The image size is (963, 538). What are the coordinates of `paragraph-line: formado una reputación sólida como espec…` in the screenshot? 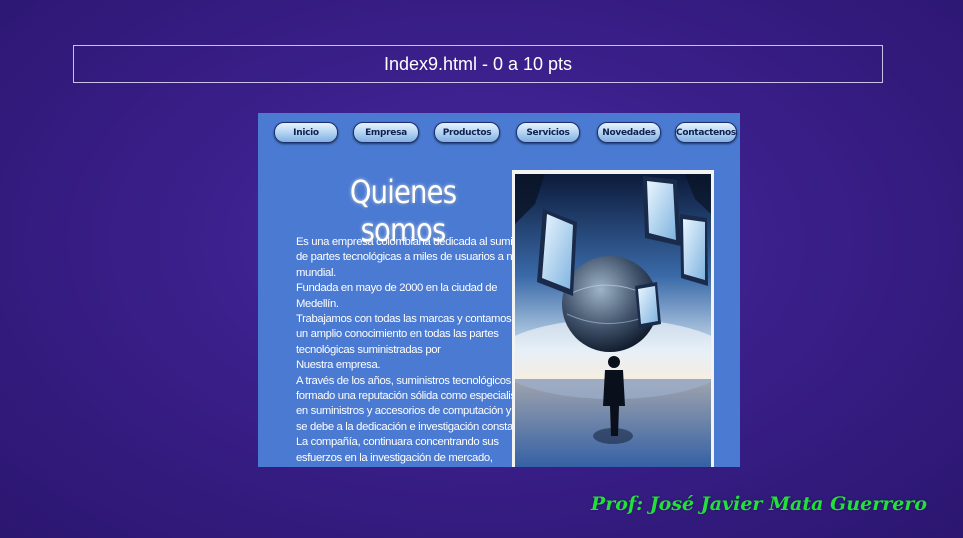 It's located at (413, 396).